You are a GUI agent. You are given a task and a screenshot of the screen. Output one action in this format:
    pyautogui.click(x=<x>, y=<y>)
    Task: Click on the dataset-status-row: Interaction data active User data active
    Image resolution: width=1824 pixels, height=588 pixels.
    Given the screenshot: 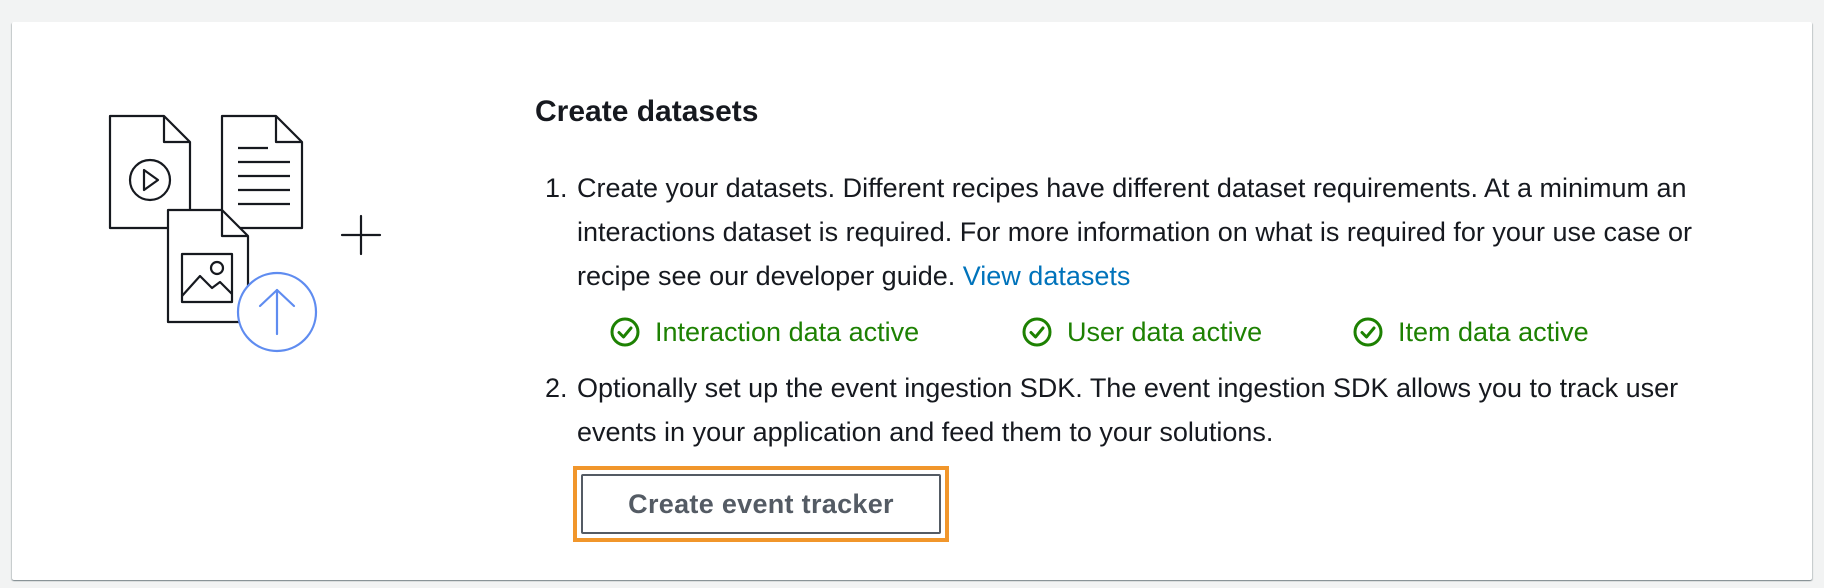 What is the action you would take?
    pyautogui.click(x=1172, y=332)
    